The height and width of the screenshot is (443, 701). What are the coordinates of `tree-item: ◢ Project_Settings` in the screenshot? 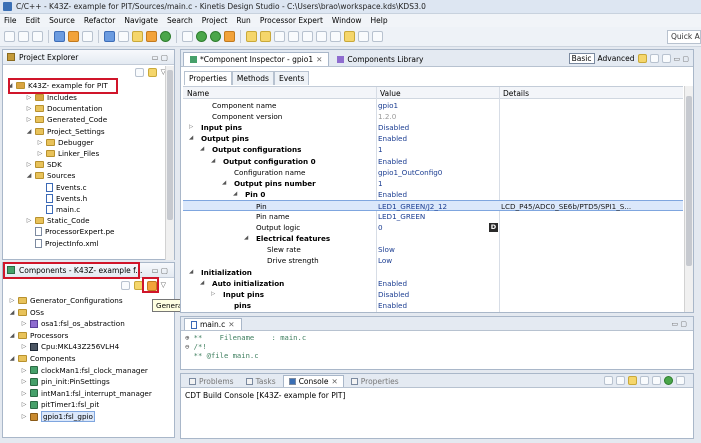 It's located at (65, 131).